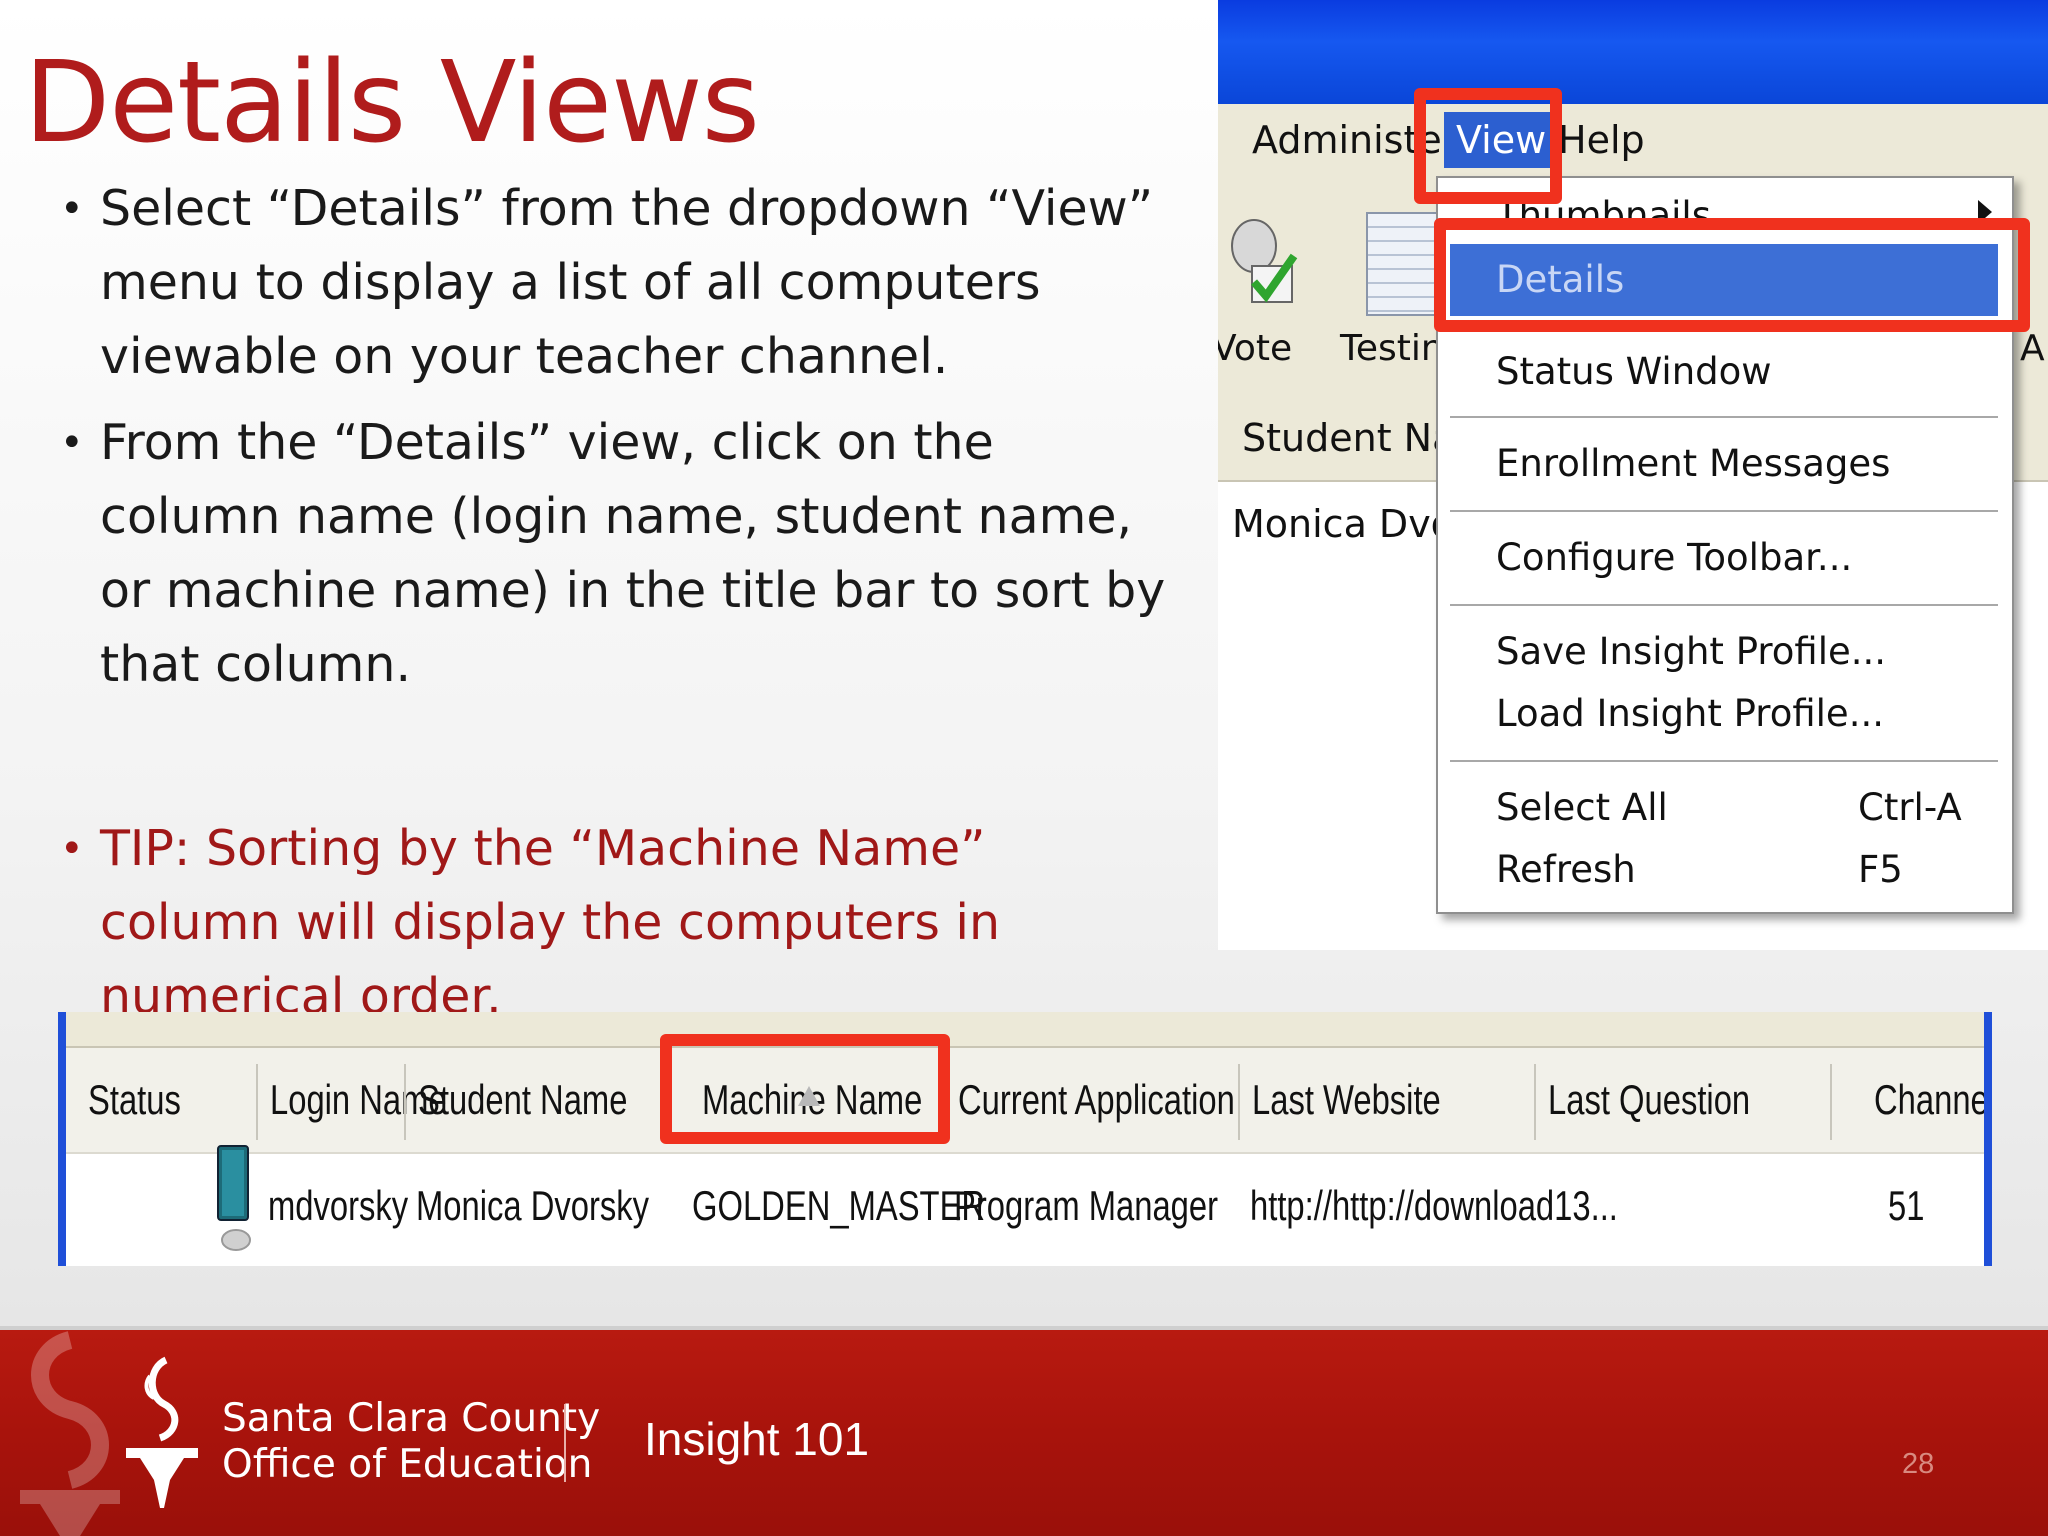  Describe the element at coordinates (1346, 1100) in the screenshot. I see `column-last-website: Last Website` at that location.